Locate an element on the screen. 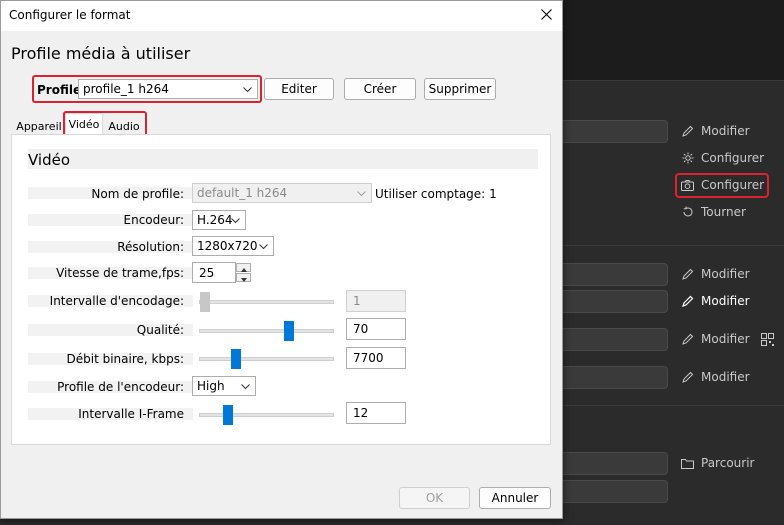 This screenshot has width=784, height=525. tourner-button: Tourner is located at coordinates (713, 212).